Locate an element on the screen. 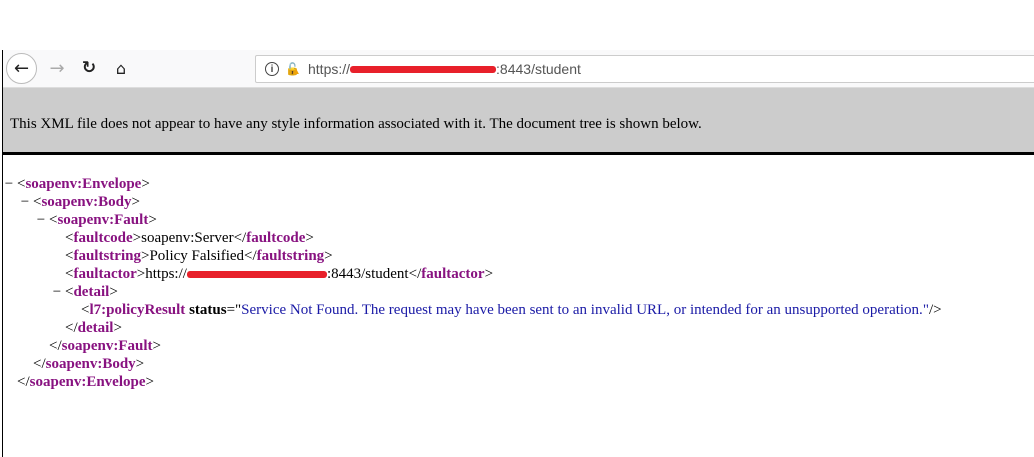 This screenshot has height=457, width=1034. info-icon: i is located at coordinates (272, 69).